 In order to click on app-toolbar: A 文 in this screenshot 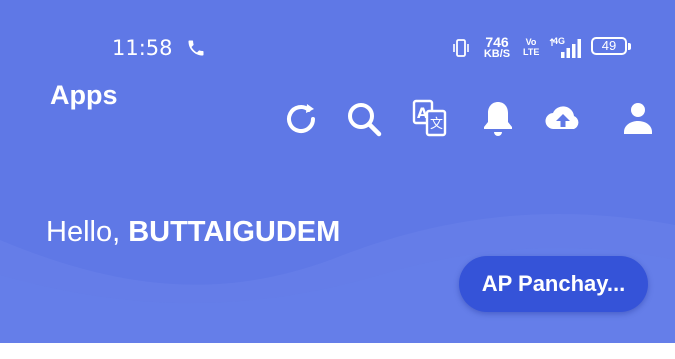, I will do `click(337, 122)`.